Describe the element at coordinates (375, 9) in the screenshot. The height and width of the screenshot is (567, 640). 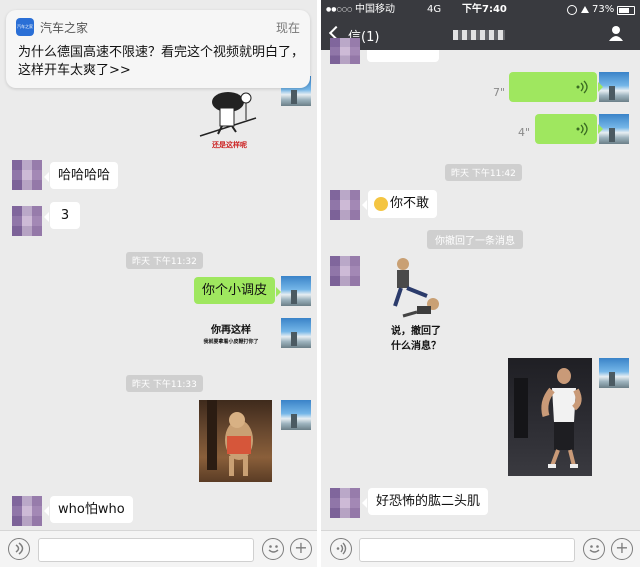
I see `carrier-name: 中国移动` at that location.